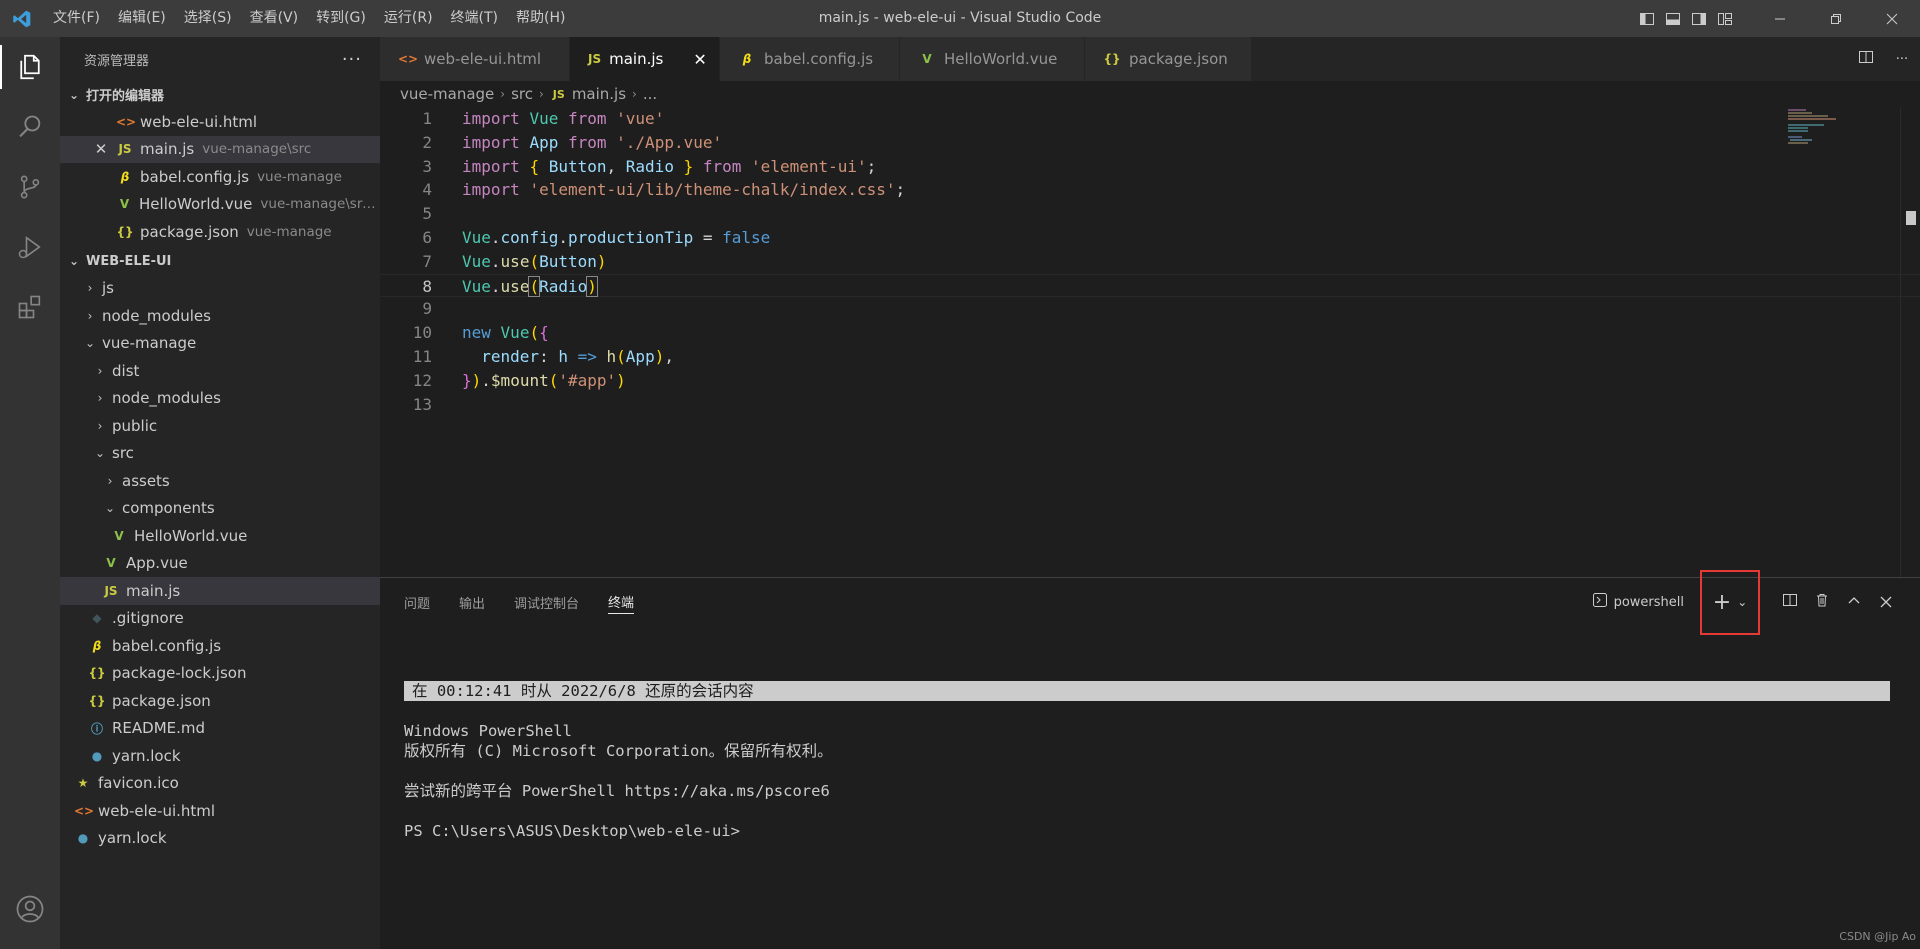 The width and height of the screenshot is (1920, 949). I want to click on open-editor-label: main.js, so click(167, 149).